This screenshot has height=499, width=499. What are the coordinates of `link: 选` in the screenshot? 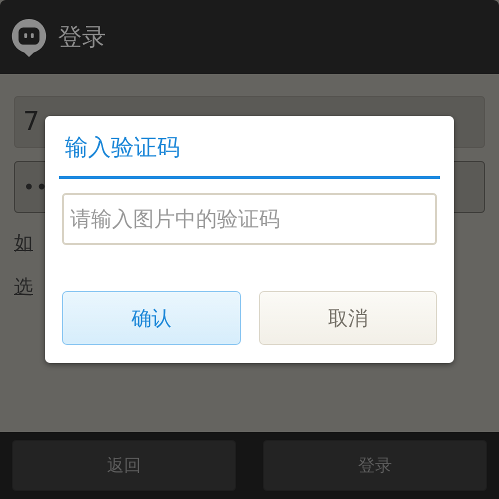 It's located at (23, 287).